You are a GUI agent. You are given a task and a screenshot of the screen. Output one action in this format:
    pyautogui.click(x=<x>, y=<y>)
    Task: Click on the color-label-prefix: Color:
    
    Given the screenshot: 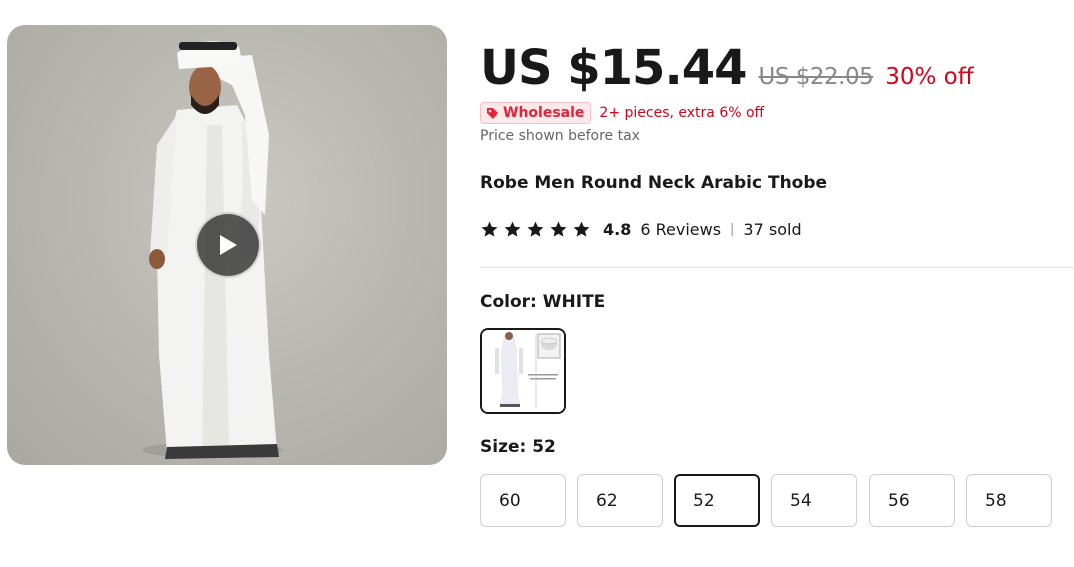 What is the action you would take?
    pyautogui.click(x=511, y=302)
    